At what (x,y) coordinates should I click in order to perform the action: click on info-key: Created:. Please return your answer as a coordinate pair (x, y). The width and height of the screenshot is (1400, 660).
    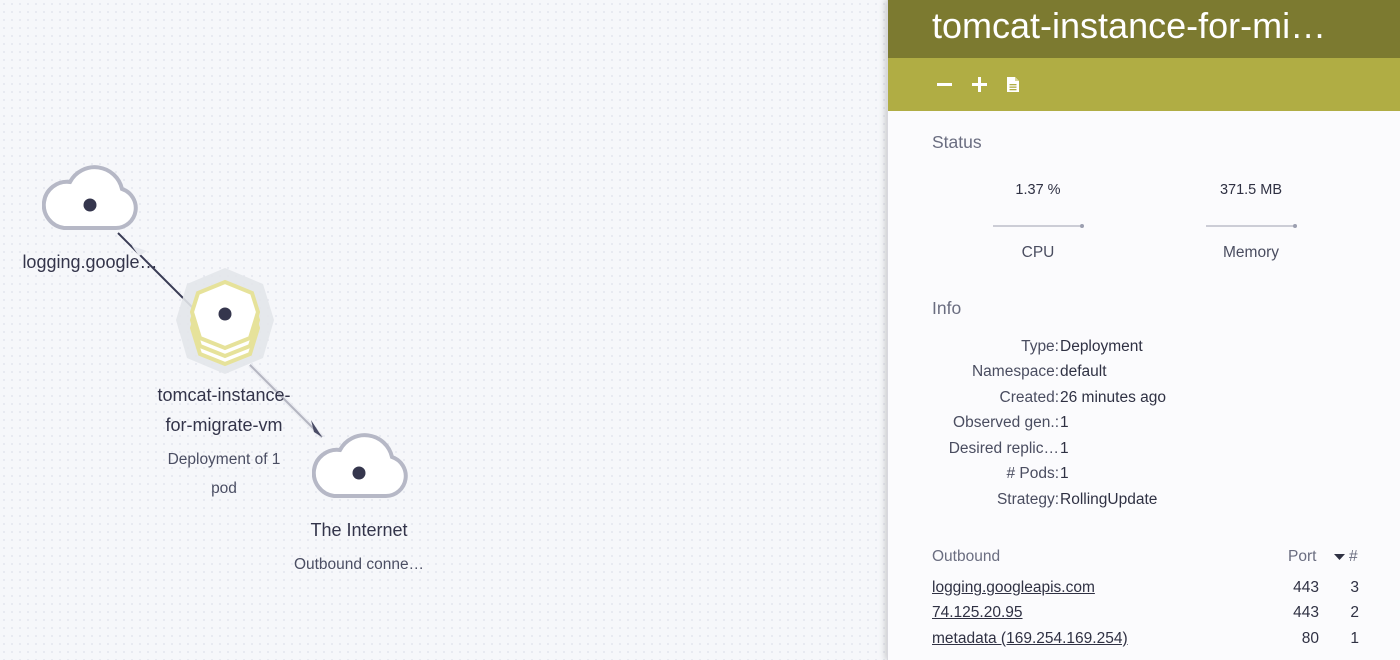
    Looking at the image, I should click on (1029, 397).